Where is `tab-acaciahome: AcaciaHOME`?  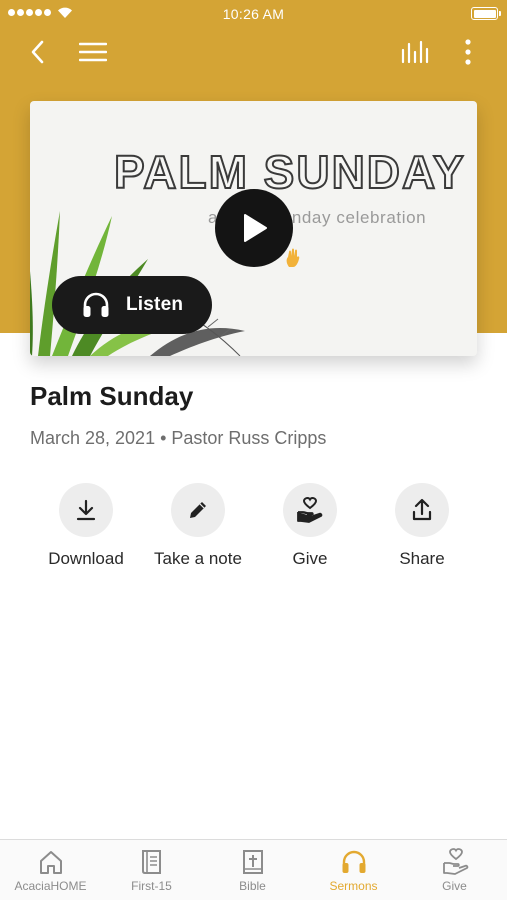 tab-acaciahome: AcaciaHOME is located at coordinates (50, 870).